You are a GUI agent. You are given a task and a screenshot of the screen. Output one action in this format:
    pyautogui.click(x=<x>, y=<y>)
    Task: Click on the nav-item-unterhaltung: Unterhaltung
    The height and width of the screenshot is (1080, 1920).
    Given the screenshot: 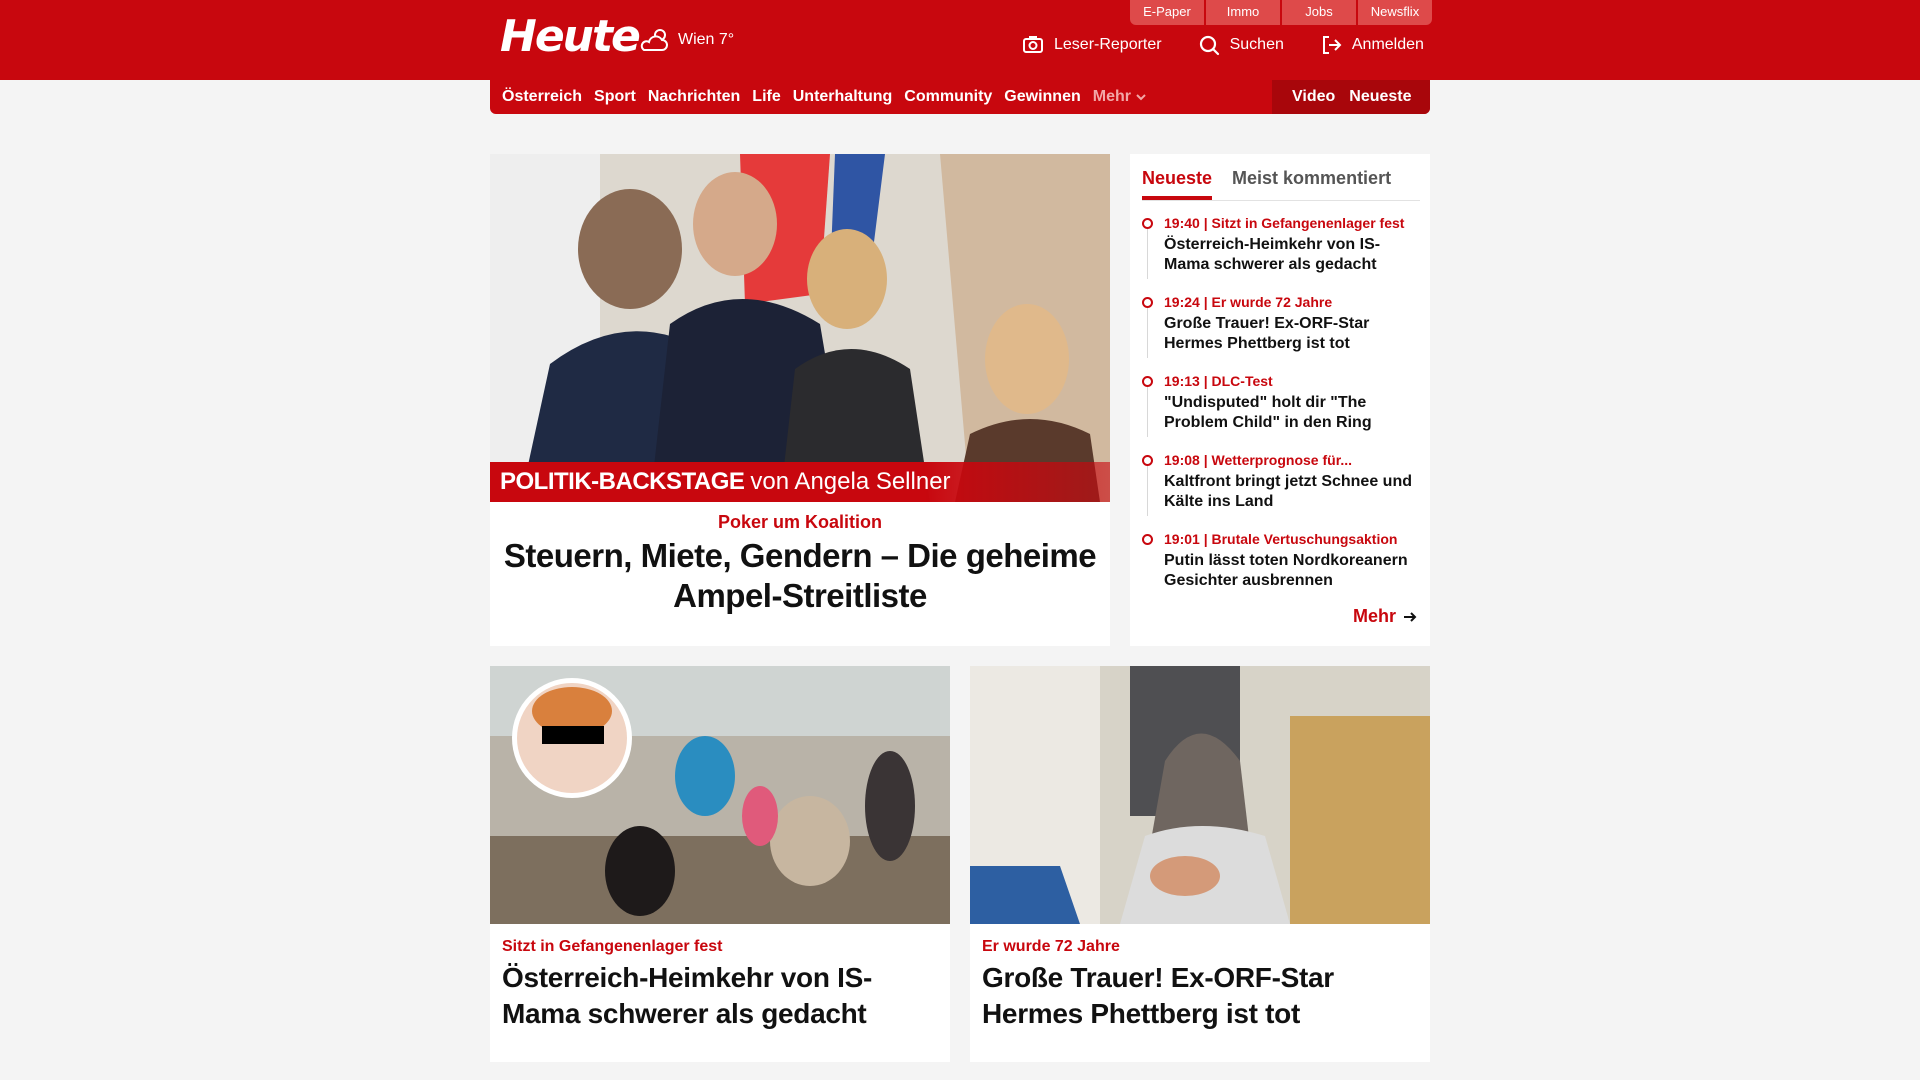 What is the action you would take?
    pyautogui.click(x=843, y=97)
    